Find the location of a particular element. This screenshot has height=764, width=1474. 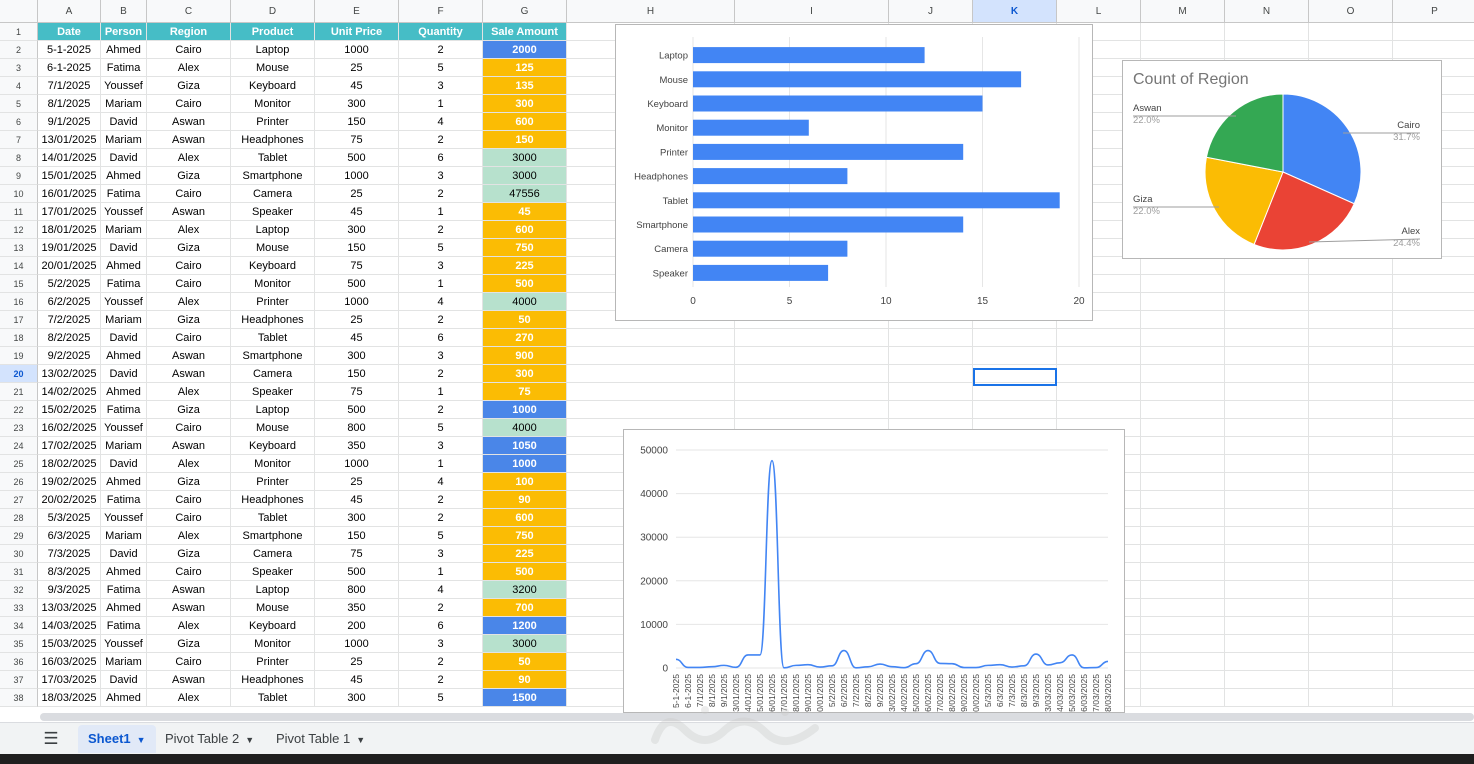

region-cell: Giza is located at coordinates (189, 320).